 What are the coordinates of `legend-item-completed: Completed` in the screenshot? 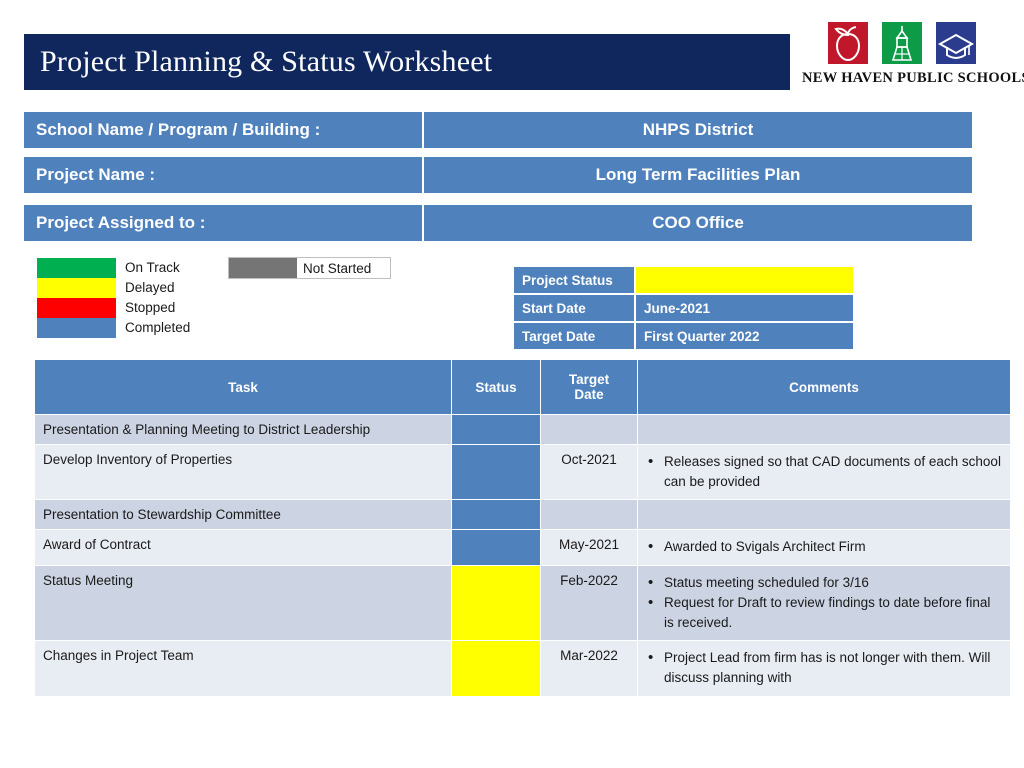 It's located at (137, 328).